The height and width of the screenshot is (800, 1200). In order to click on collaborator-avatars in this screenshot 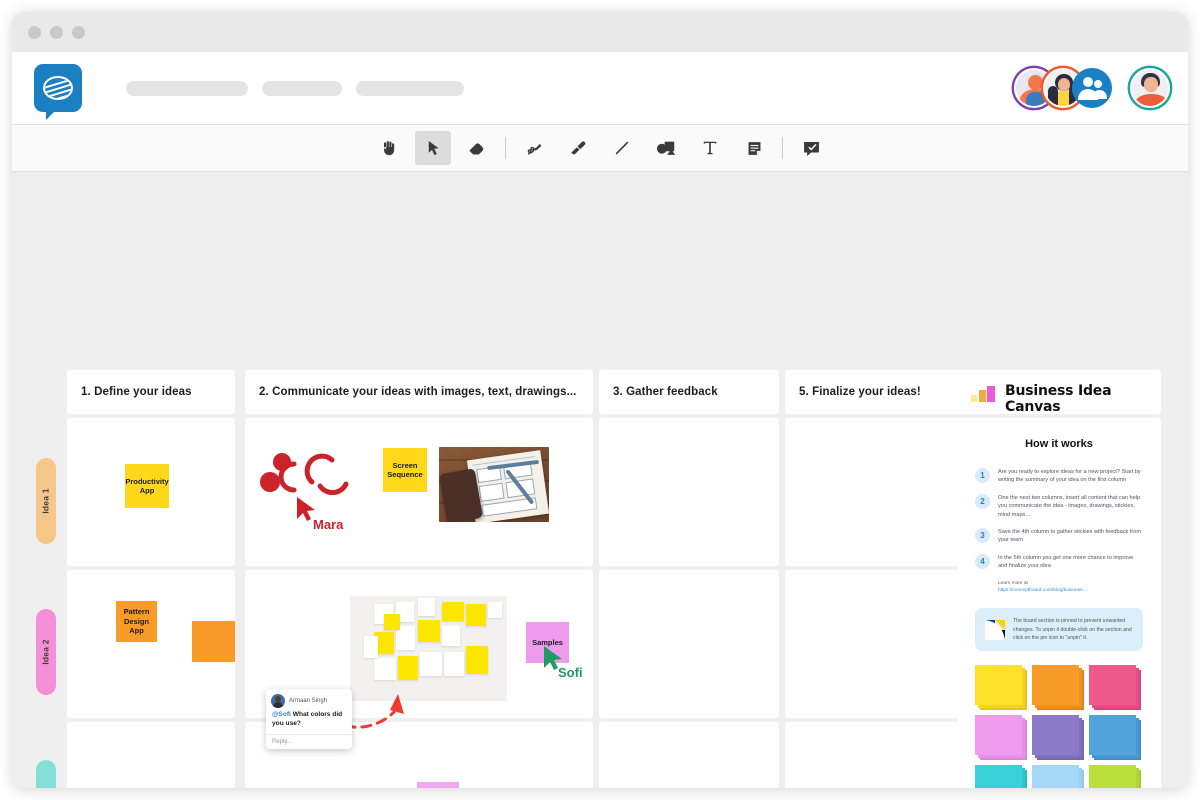, I will do `click(1092, 88)`.